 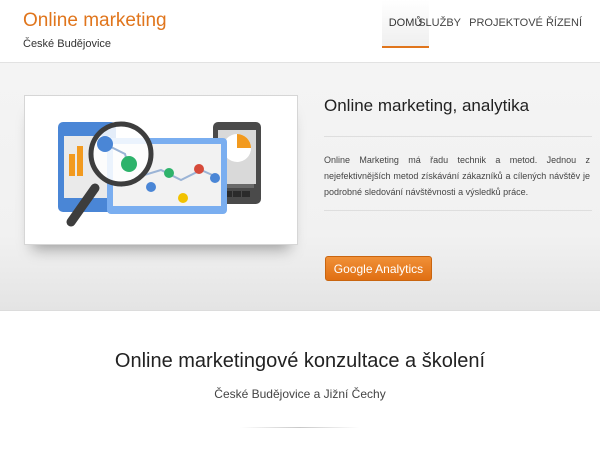 What do you see at coordinates (378, 268) in the screenshot?
I see `google-analytics-button: Google Analytics` at bounding box center [378, 268].